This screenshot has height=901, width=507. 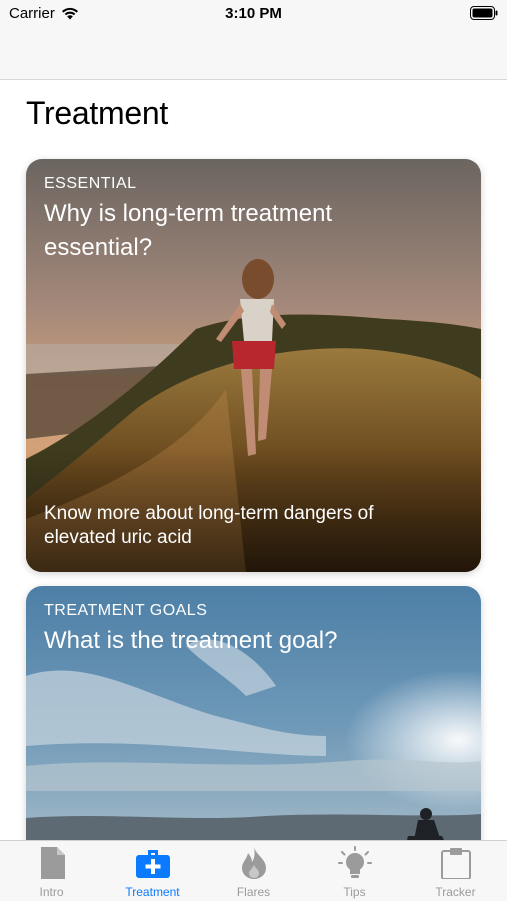 I want to click on tab-tracker: Tracker, so click(x=455, y=871).